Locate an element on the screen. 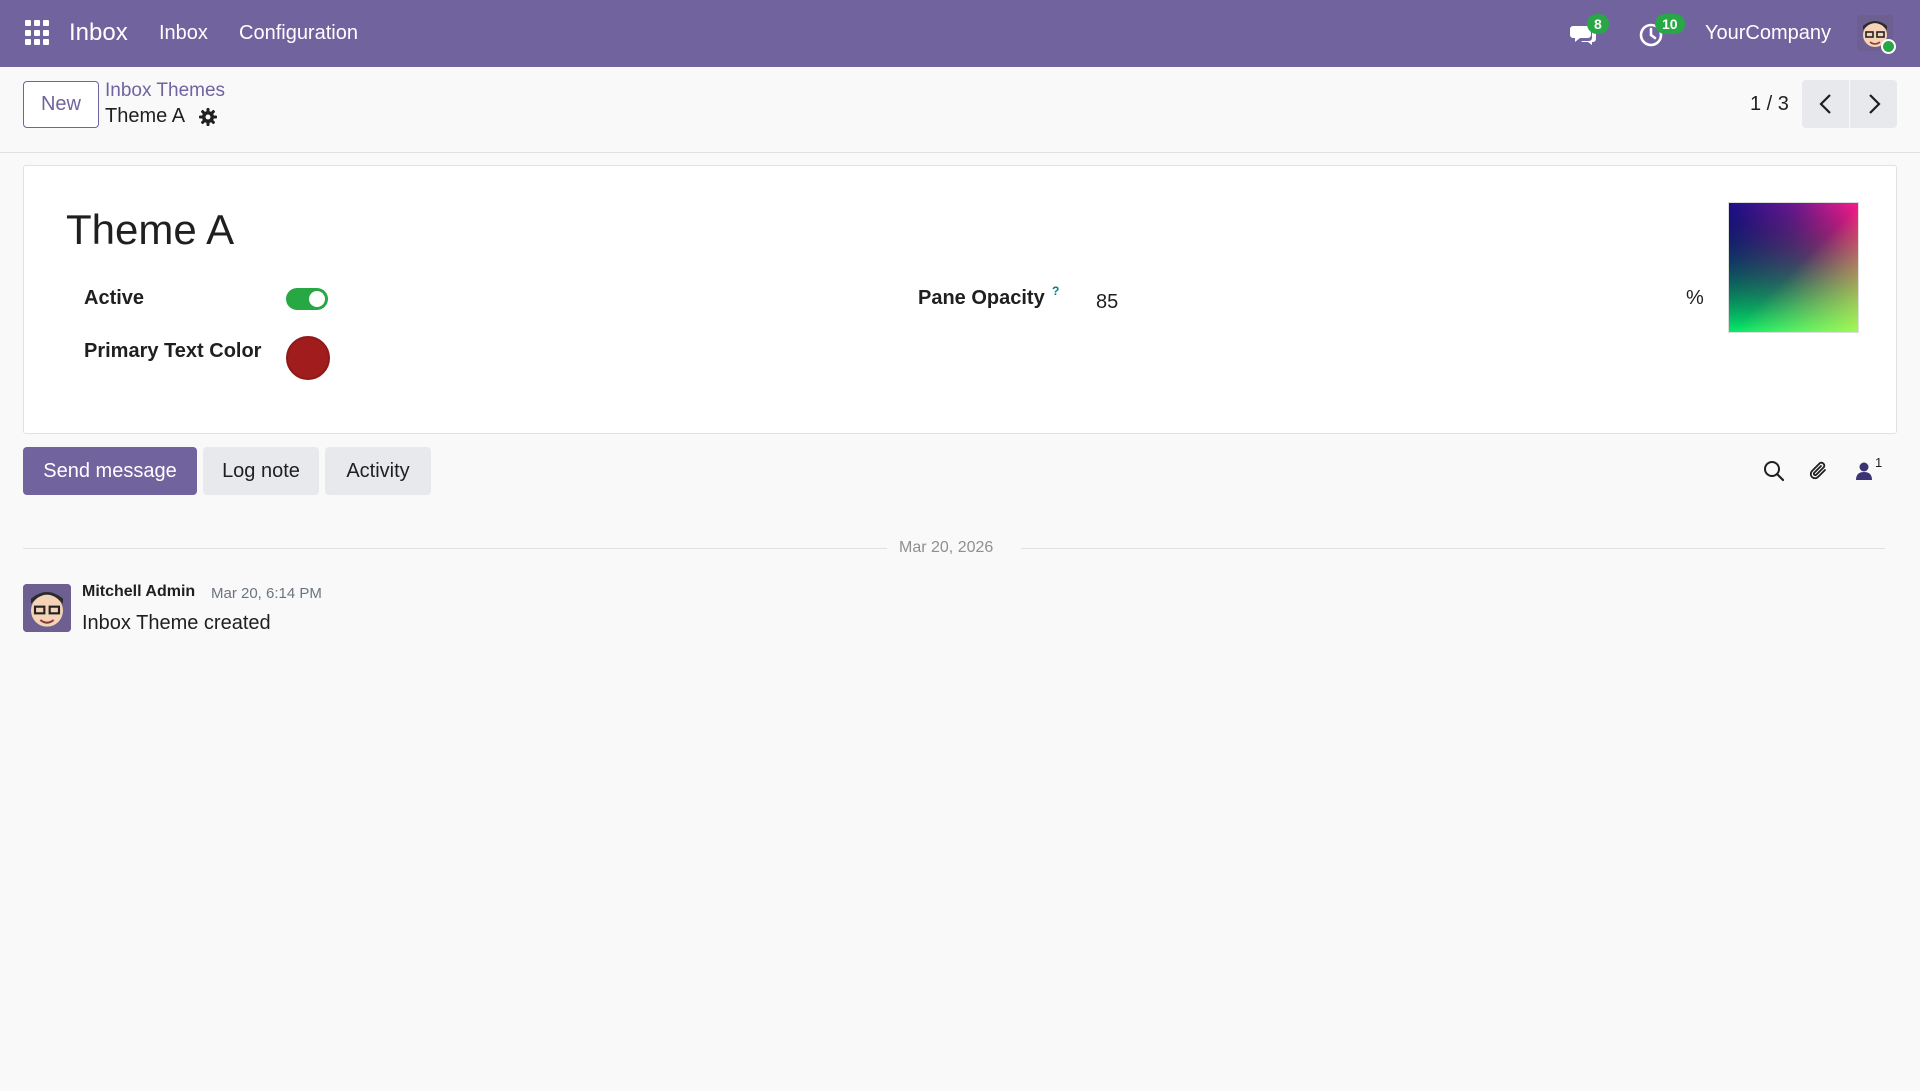  record-title: Theme A is located at coordinates (150, 230).